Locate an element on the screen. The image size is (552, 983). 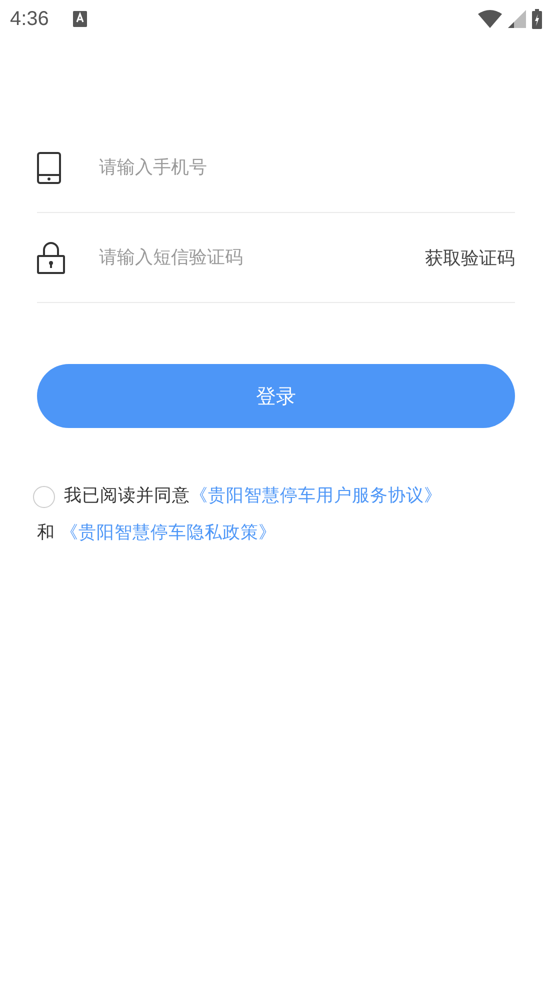
signal-icon is located at coordinates (517, 19).